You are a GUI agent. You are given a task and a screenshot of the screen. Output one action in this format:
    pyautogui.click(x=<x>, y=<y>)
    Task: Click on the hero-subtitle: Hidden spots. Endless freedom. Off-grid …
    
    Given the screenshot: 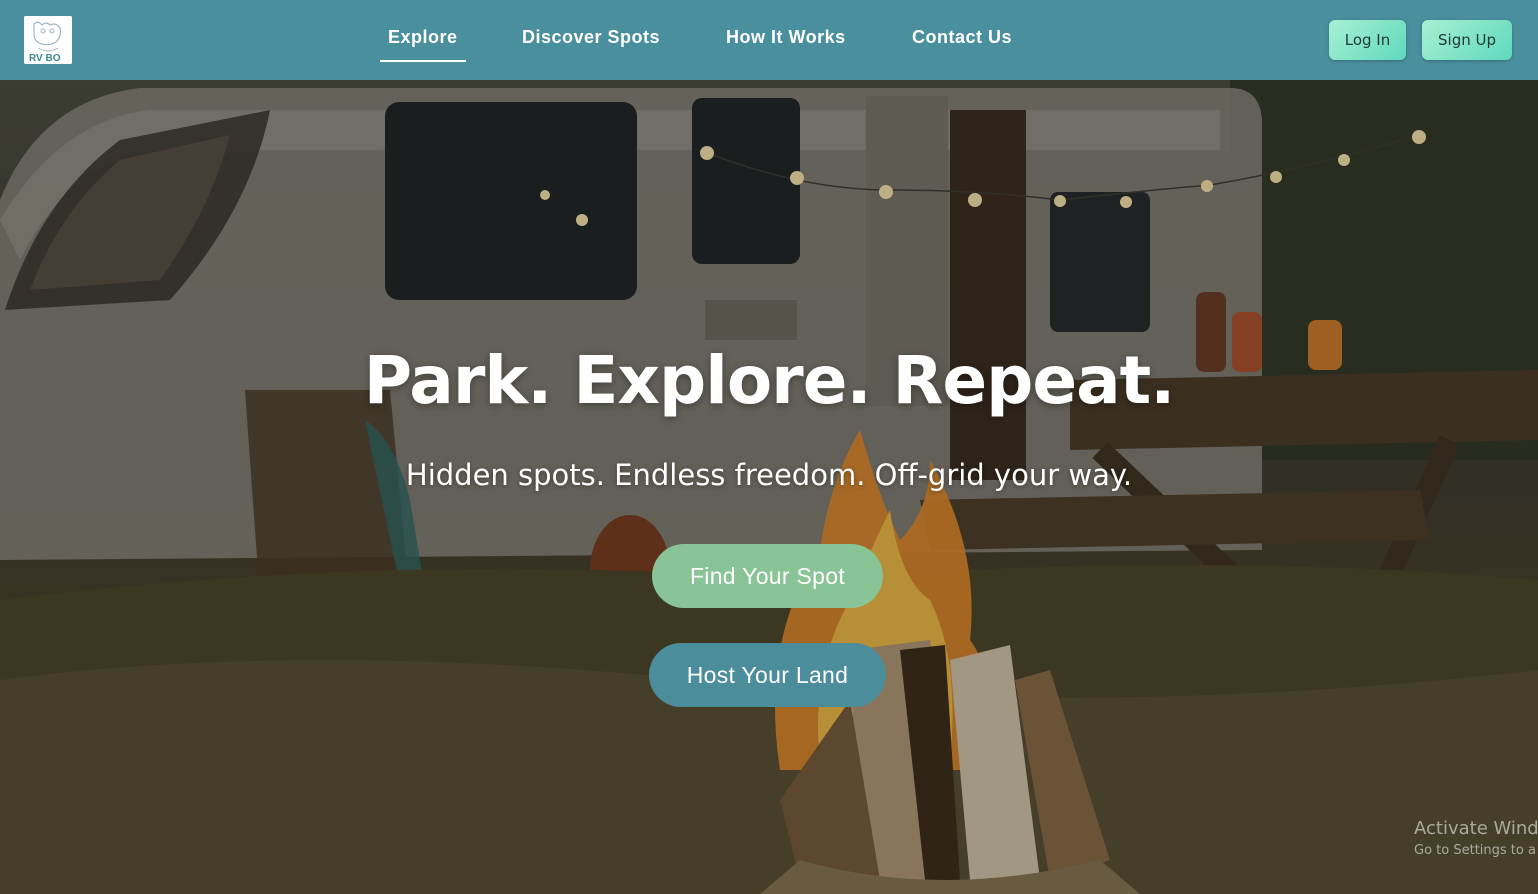 What is the action you would take?
    pyautogui.click(x=769, y=475)
    